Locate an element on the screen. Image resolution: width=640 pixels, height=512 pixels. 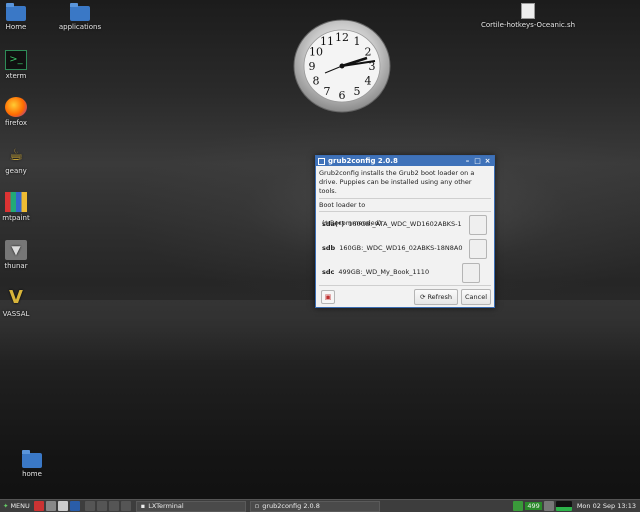
install-sdc-button is located at coordinates (471, 273).